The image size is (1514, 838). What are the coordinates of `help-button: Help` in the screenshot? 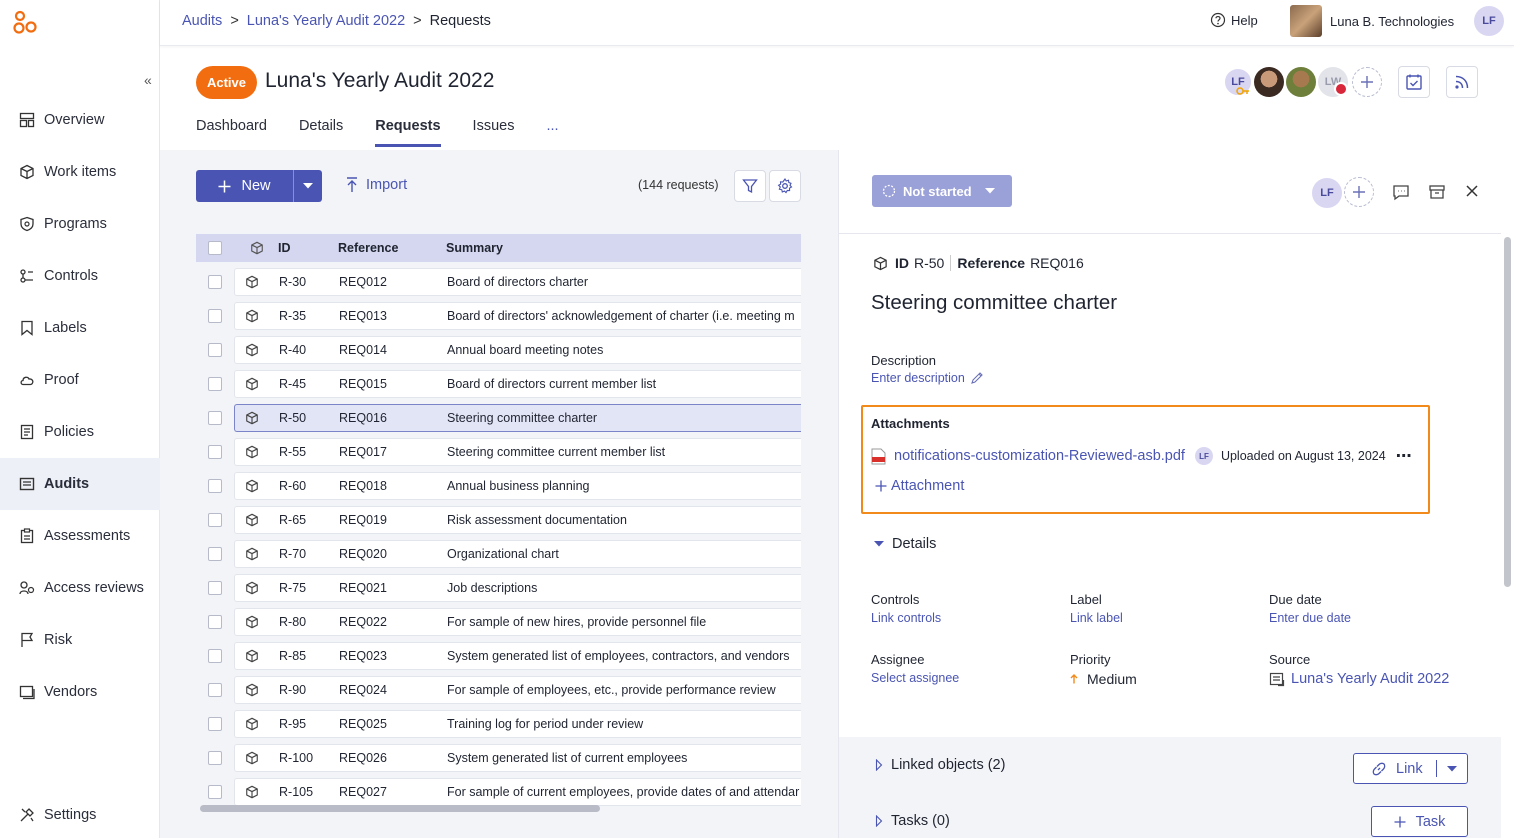 It's located at (1234, 20).